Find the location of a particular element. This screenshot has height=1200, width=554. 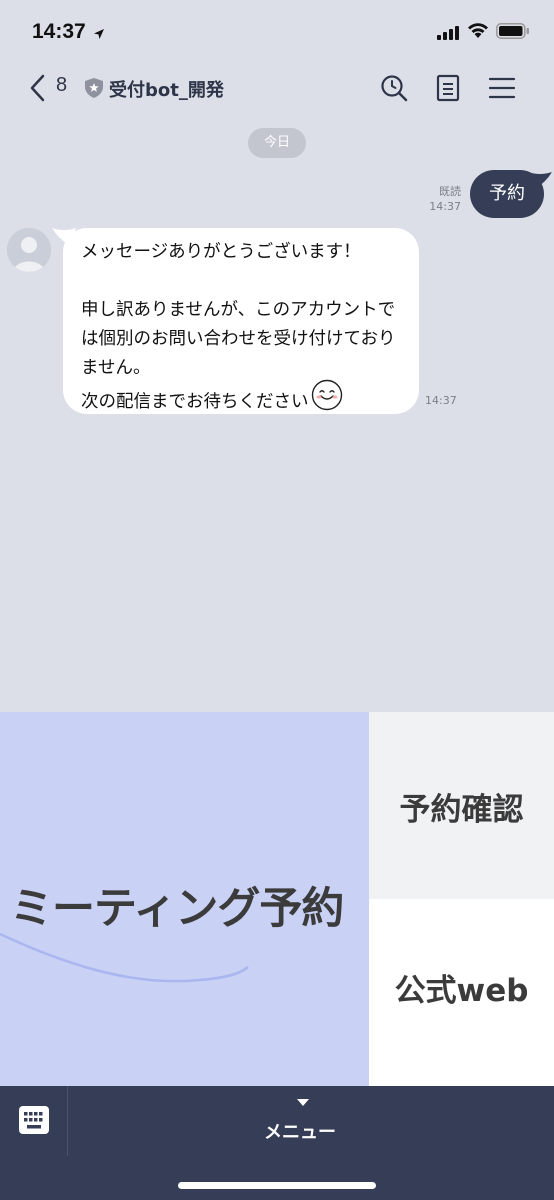

reservation-confirm-button: 予約確認 is located at coordinates (461, 805).